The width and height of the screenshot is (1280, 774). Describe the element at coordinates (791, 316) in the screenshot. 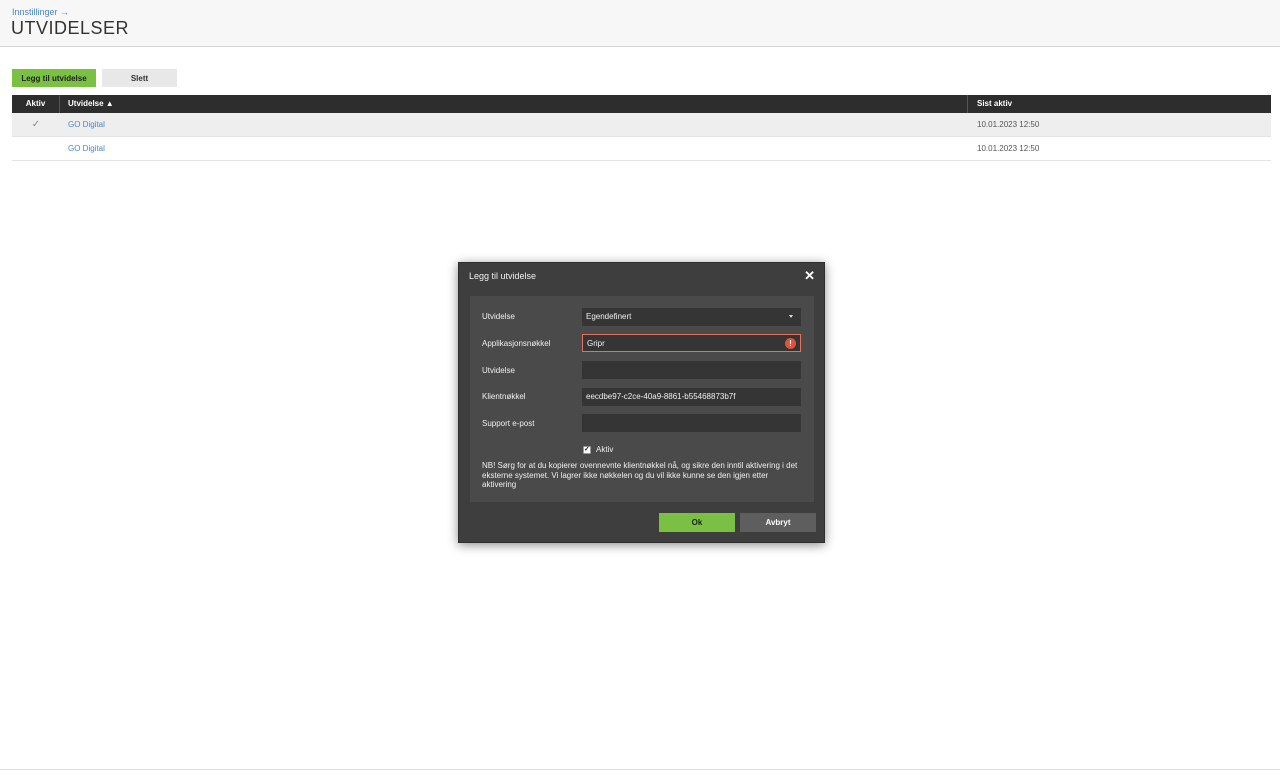

I see `chevron-down-icon` at that location.